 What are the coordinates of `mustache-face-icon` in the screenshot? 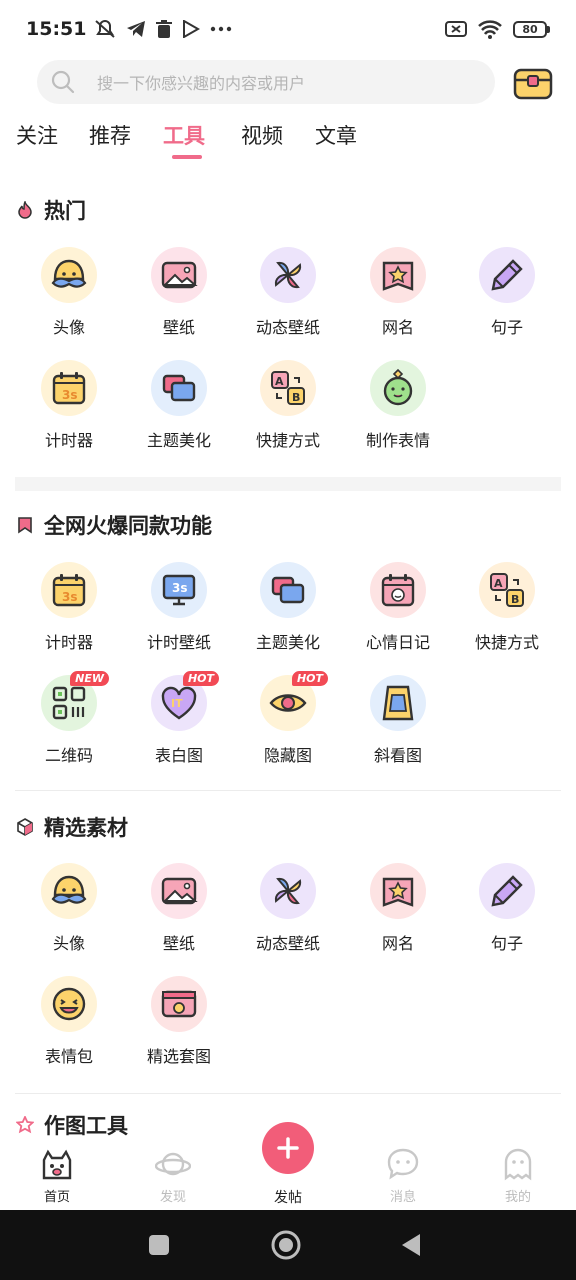 It's located at (69, 273).